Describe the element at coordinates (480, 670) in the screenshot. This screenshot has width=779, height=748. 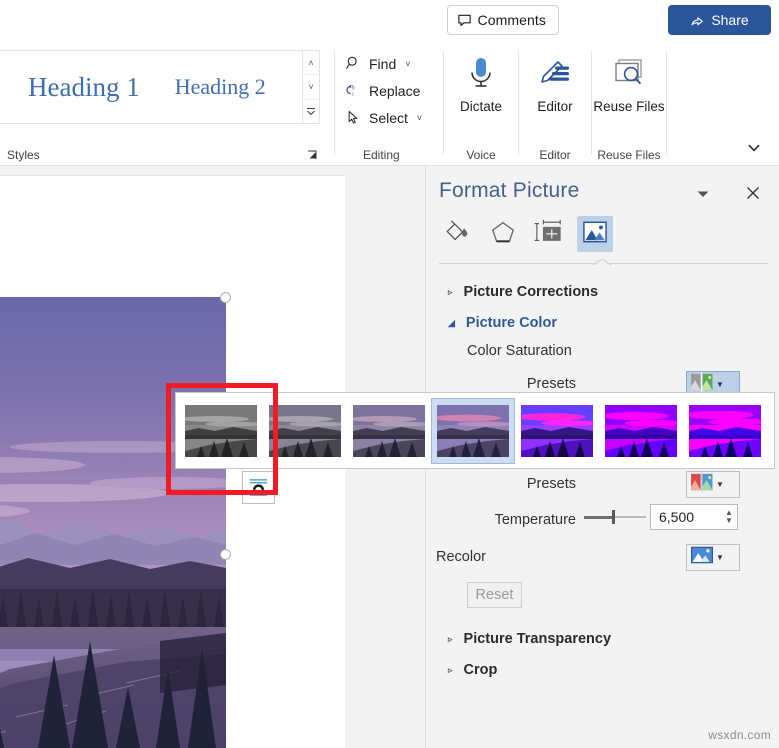
I see `section-label: Crop` at that location.